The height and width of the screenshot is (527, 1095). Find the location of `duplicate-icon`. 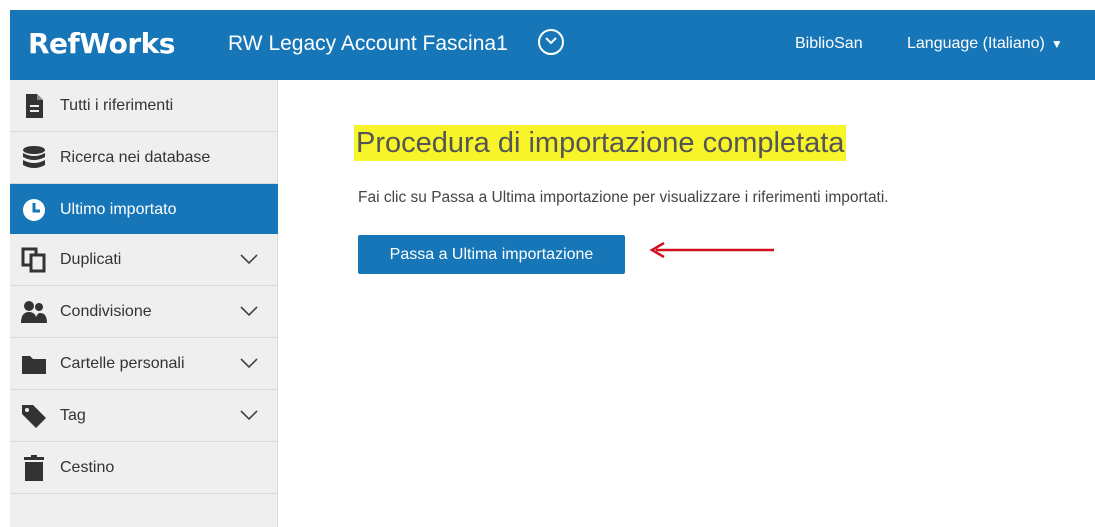

duplicate-icon is located at coordinates (33, 260).